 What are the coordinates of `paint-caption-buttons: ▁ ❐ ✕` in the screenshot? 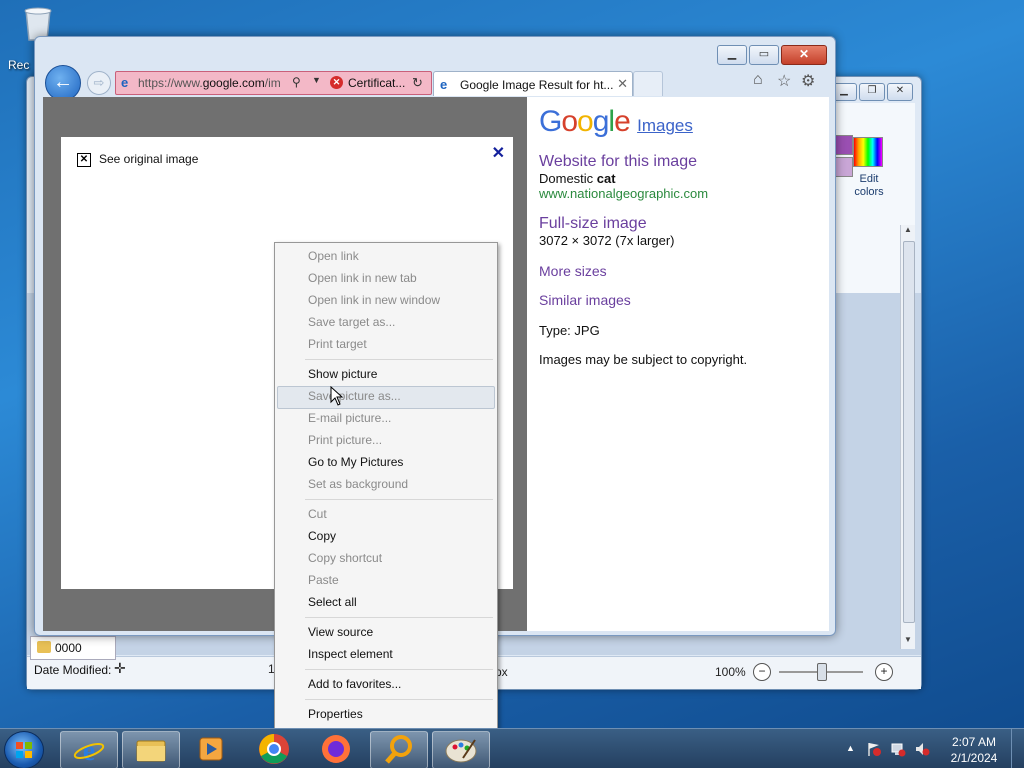 It's located at (872, 92).